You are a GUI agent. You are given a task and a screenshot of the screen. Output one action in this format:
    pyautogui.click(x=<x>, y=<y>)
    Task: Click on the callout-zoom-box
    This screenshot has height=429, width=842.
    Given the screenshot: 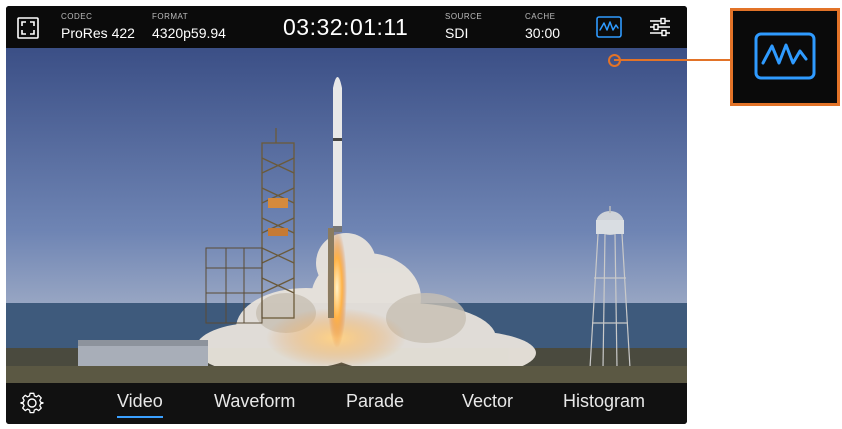 What is the action you would take?
    pyautogui.click(x=785, y=57)
    